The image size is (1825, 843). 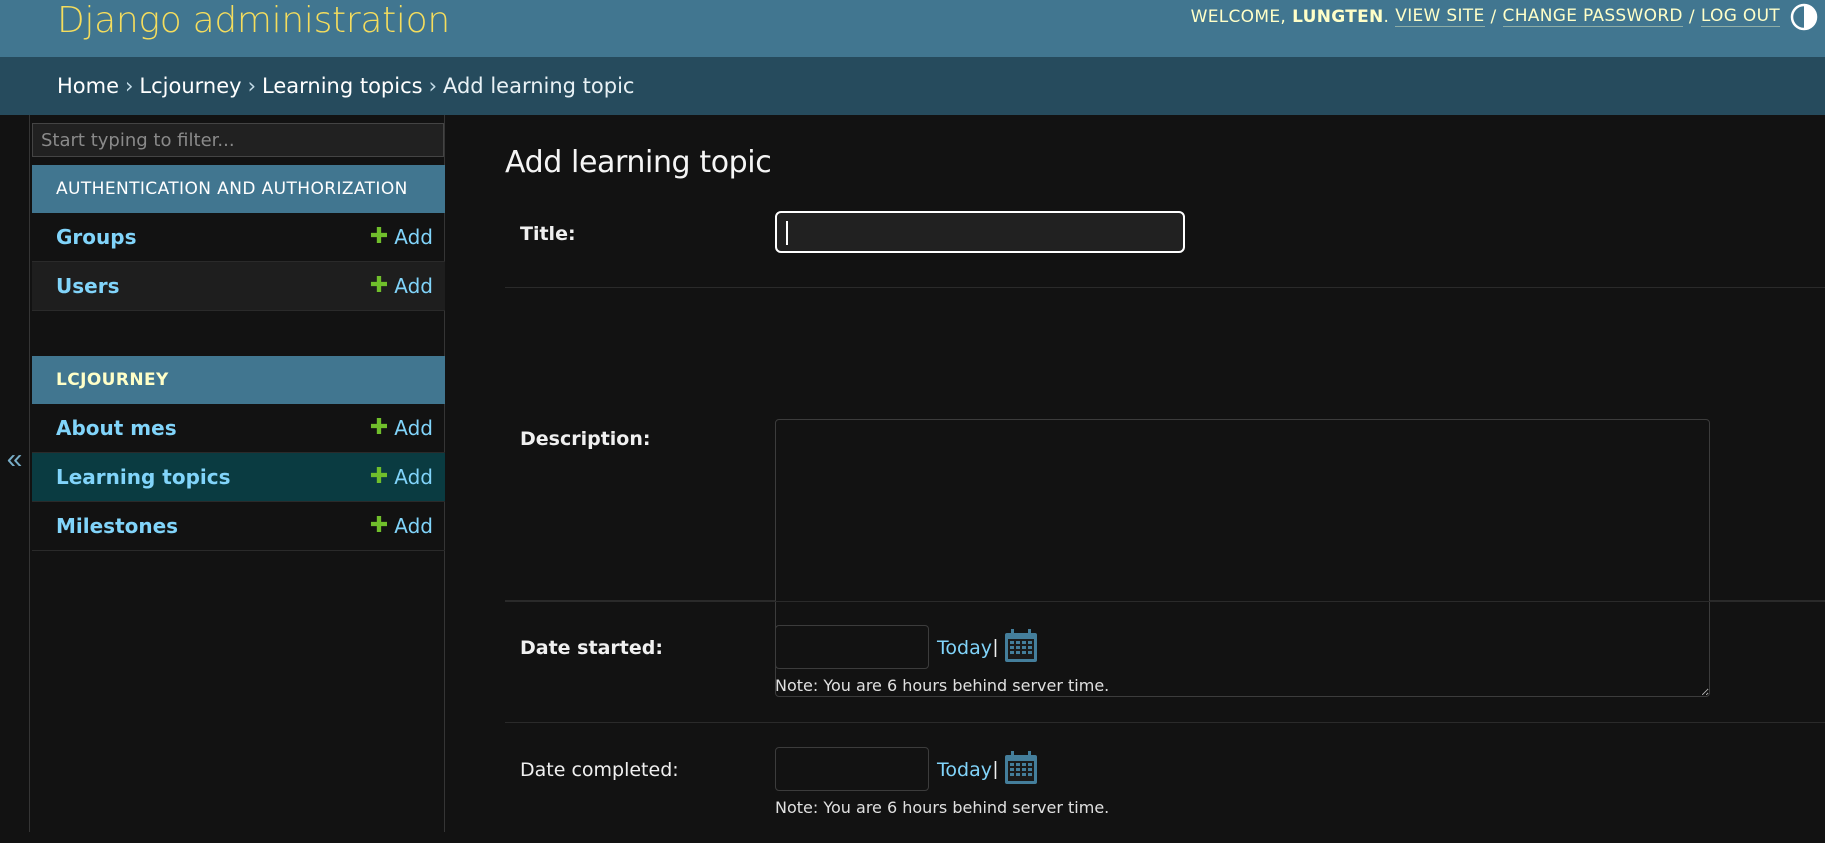 I want to click on add-learning-topics-button: ✚ Add, so click(x=401, y=477).